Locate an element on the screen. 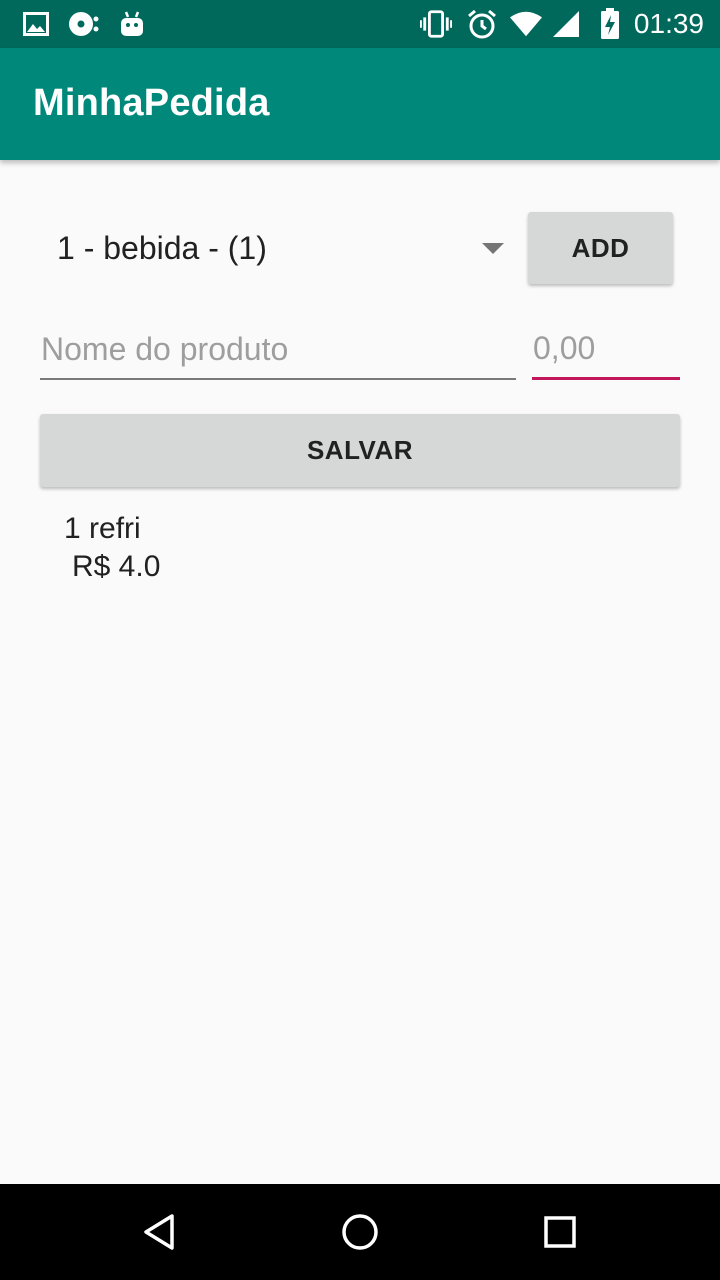  add-button: ADD is located at coordinates (600, 248).